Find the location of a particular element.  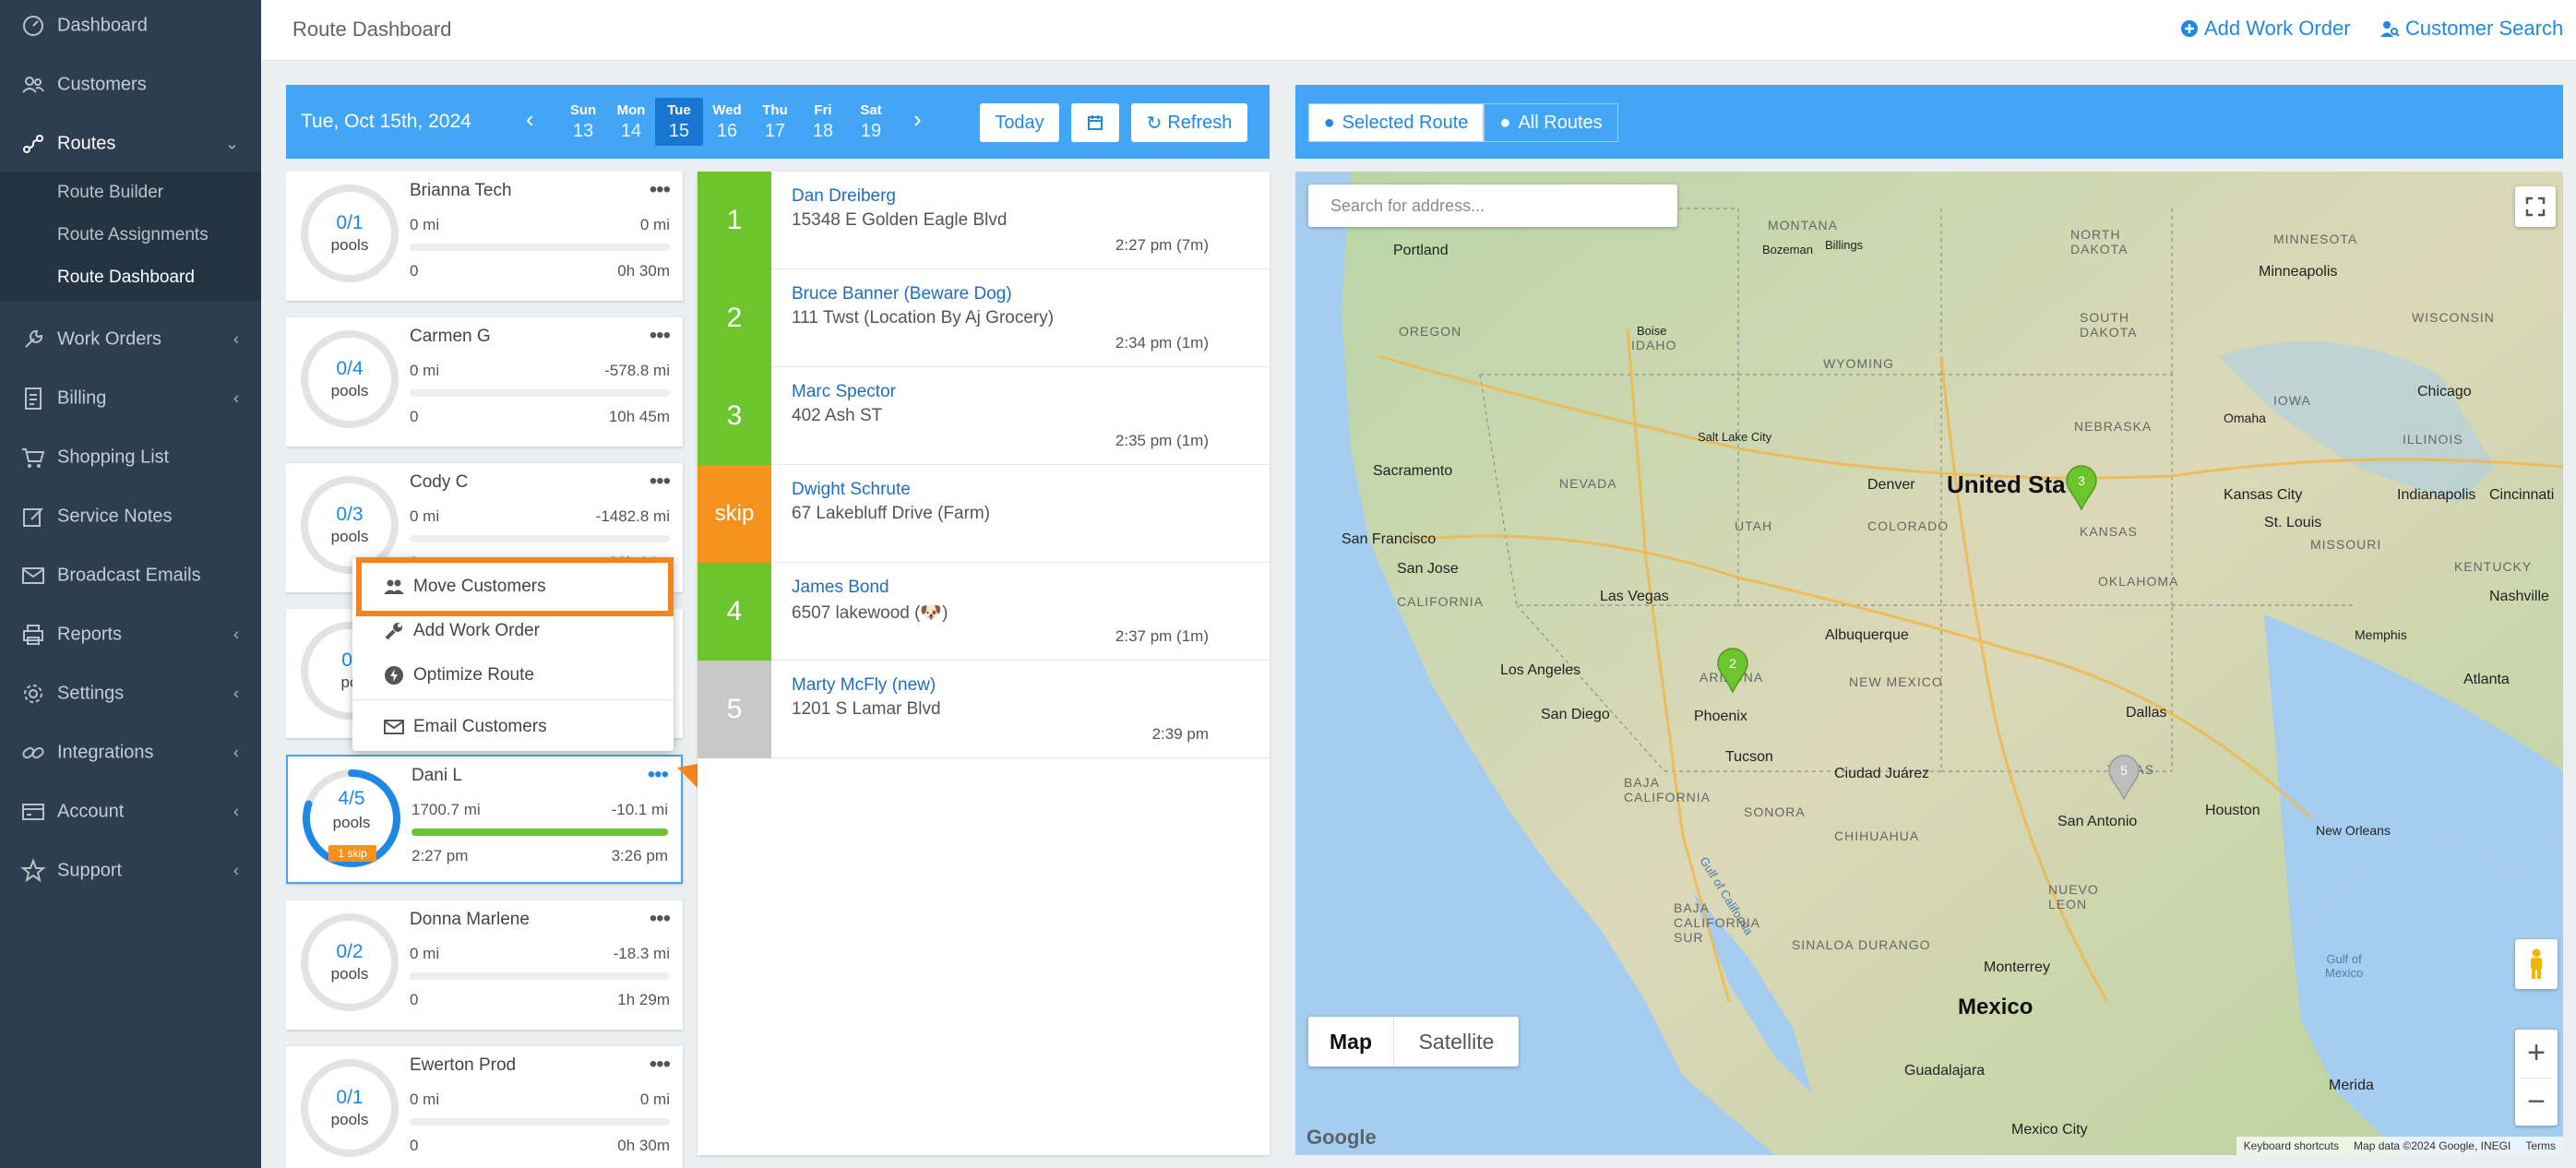

day-tue: Tue 15 is located at coordinates (679, 122).